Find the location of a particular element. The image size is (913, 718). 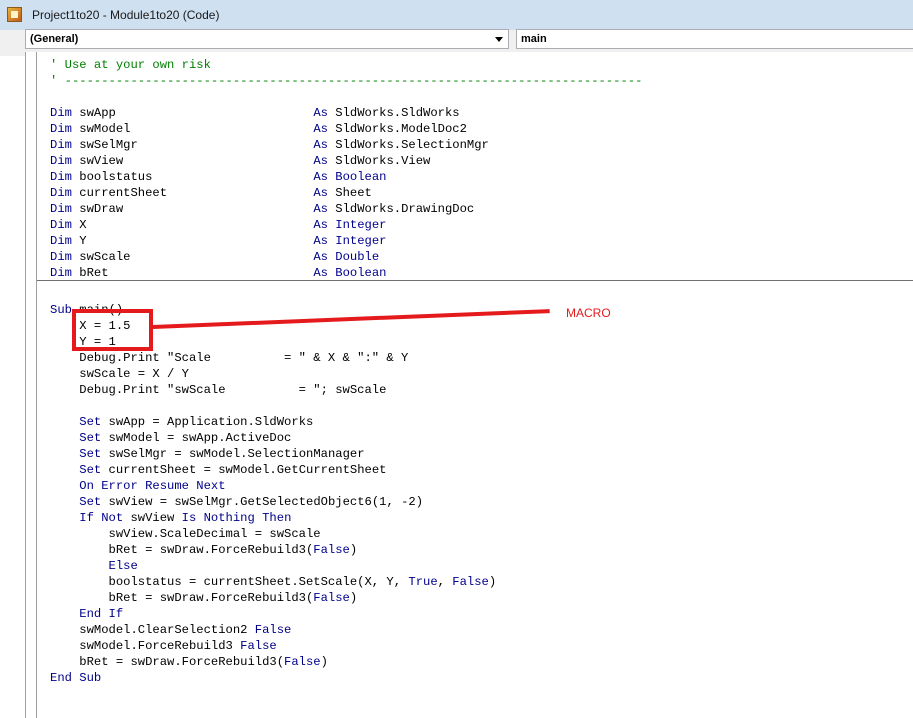

code-line: swScale = X / Y is located at coordinates (119, 374).